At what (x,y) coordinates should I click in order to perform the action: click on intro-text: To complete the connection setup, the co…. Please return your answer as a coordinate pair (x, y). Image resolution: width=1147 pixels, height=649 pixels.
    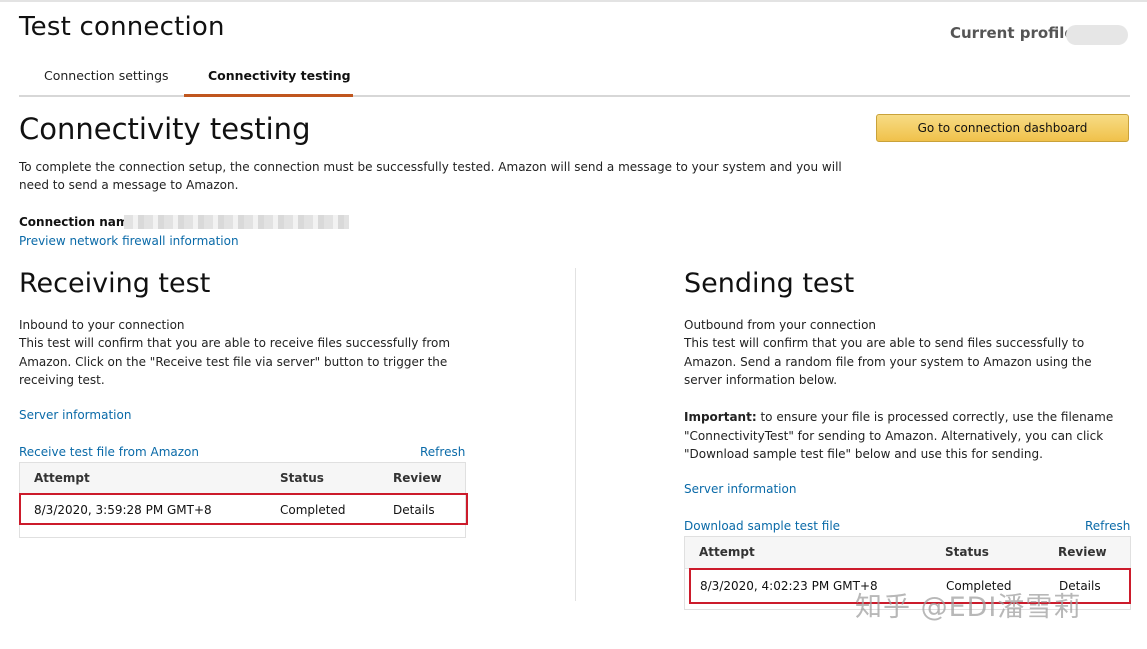
    Looking at the image, I should click on (430, 176).